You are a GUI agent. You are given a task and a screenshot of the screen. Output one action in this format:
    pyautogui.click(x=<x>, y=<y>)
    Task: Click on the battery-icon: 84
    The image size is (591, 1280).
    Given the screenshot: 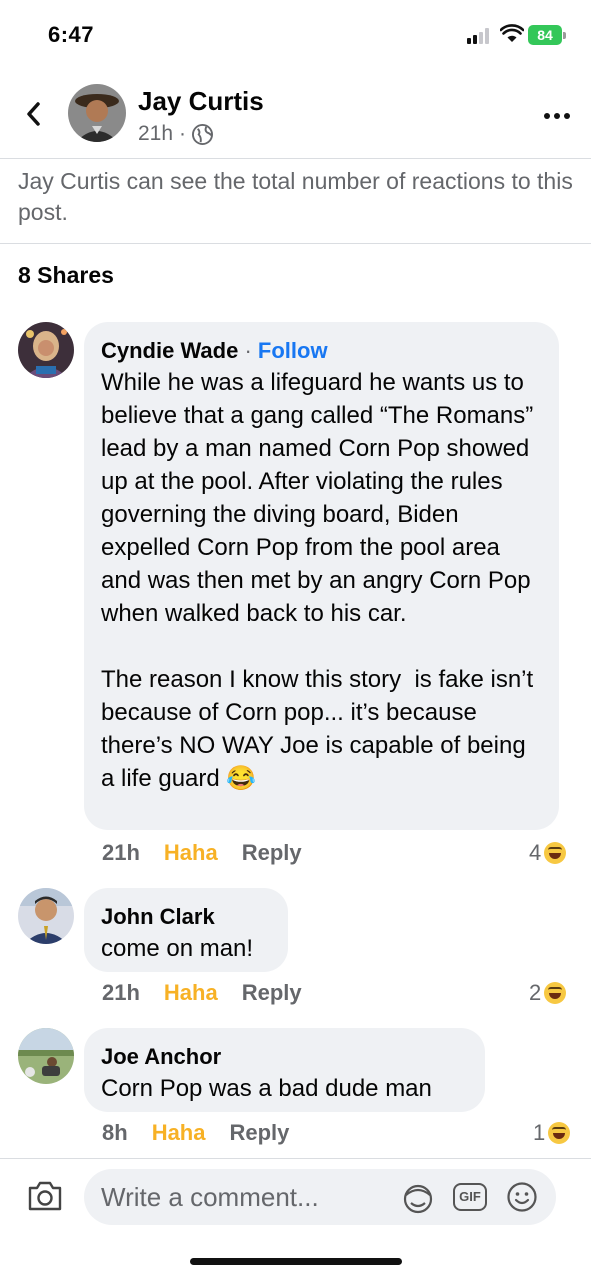 What is the action you would take?
    pyautogui.click(x=547, y=35)
    